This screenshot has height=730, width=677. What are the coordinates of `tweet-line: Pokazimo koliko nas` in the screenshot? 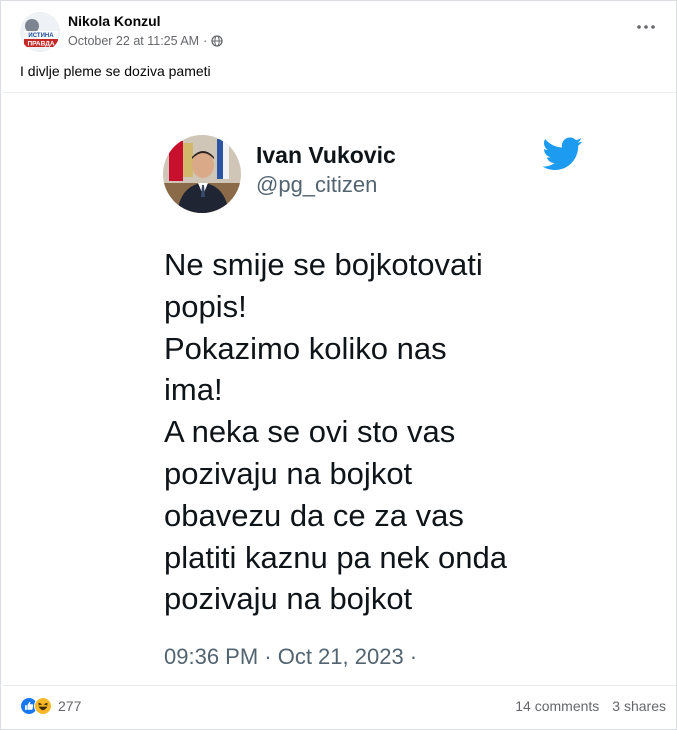 It's located at (305, 348).